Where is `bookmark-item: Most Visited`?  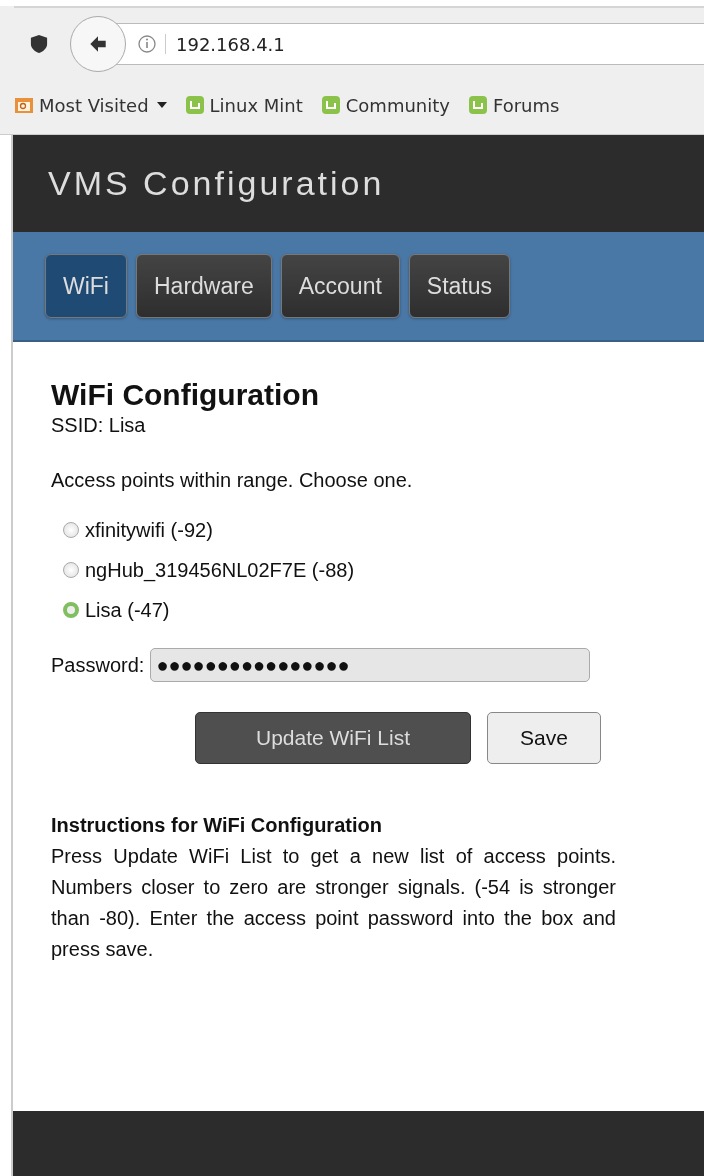 bookmark-item: Most Visited is located at coordinates (90, 105).